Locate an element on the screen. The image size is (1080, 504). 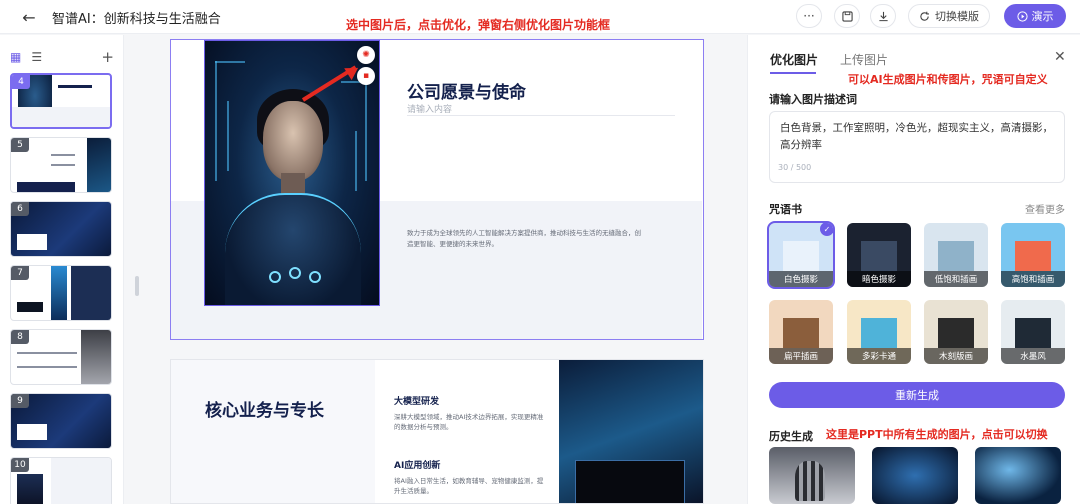
style-label: 扁平插画 is located at coordinates (801, 356).